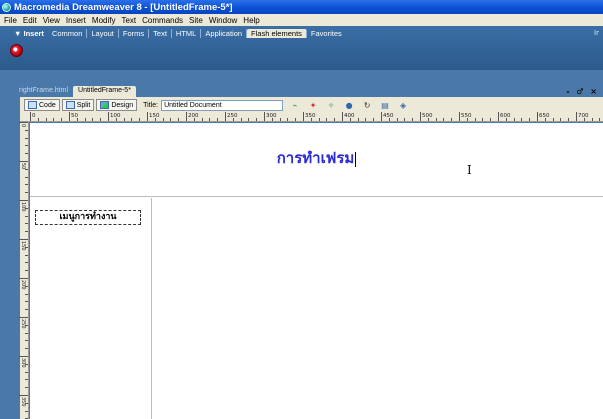  Describe the element at coordinates (385, 105) in the screenshot. I see `view-options-icon: ▤` at that location.